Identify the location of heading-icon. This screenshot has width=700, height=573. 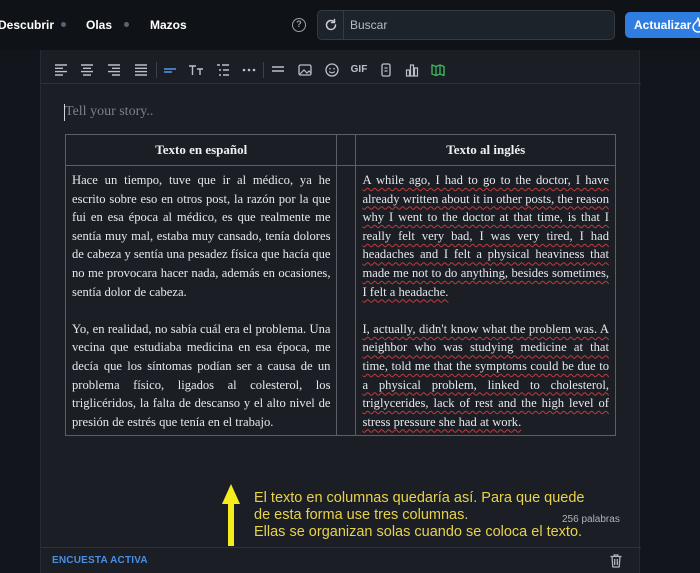
(170, 70).